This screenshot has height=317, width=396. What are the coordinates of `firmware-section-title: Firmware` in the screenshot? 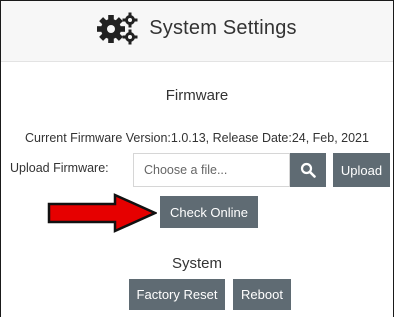 It's located at (197, 95).